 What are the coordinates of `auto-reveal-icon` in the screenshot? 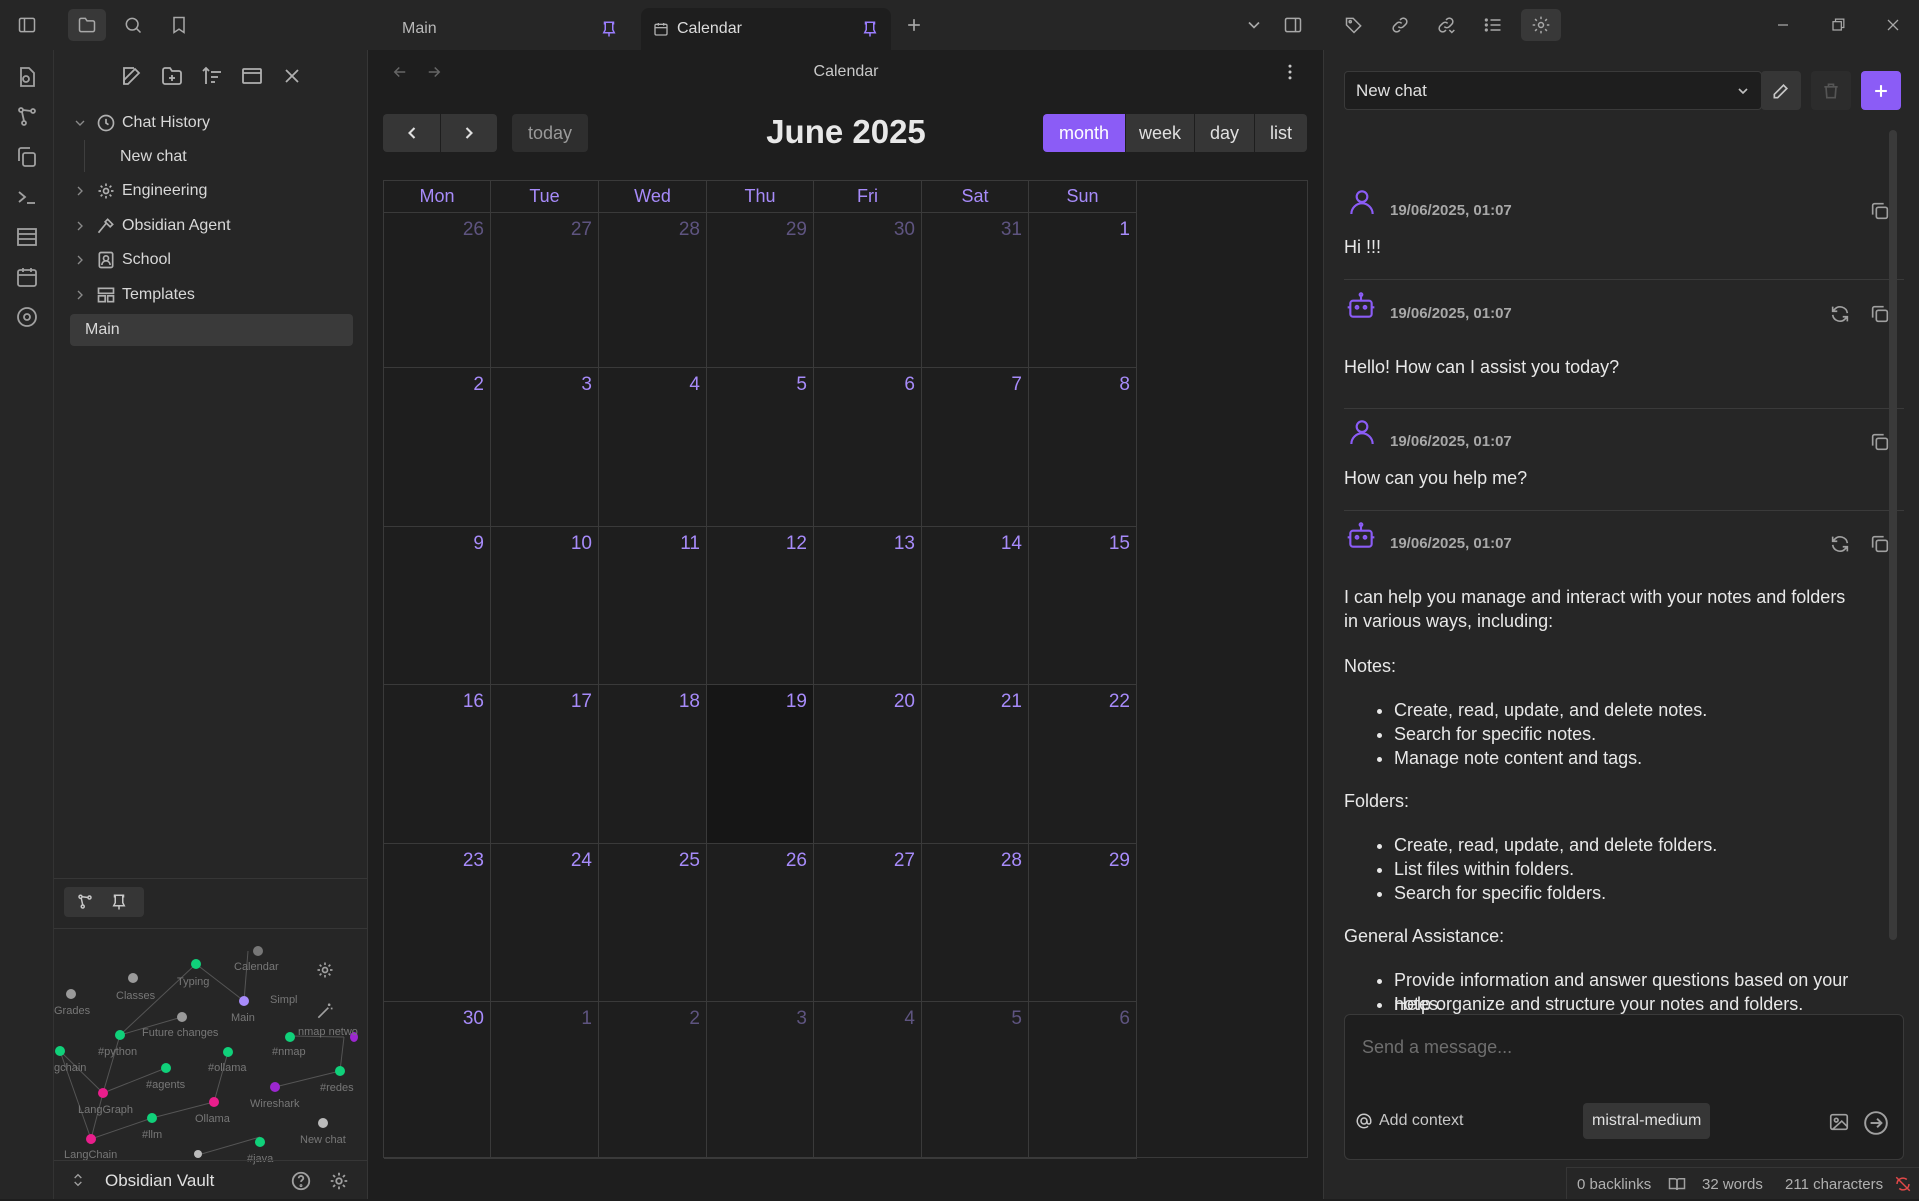 It's located at (252, 76).